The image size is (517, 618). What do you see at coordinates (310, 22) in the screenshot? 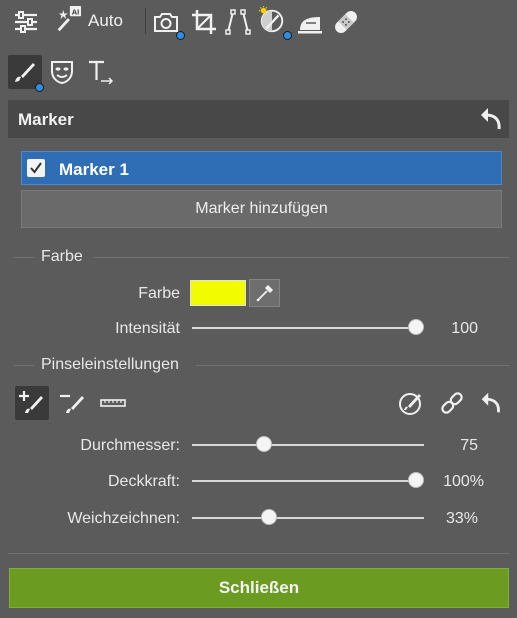
I see `iron-icon` at bounding box center [310, 22].